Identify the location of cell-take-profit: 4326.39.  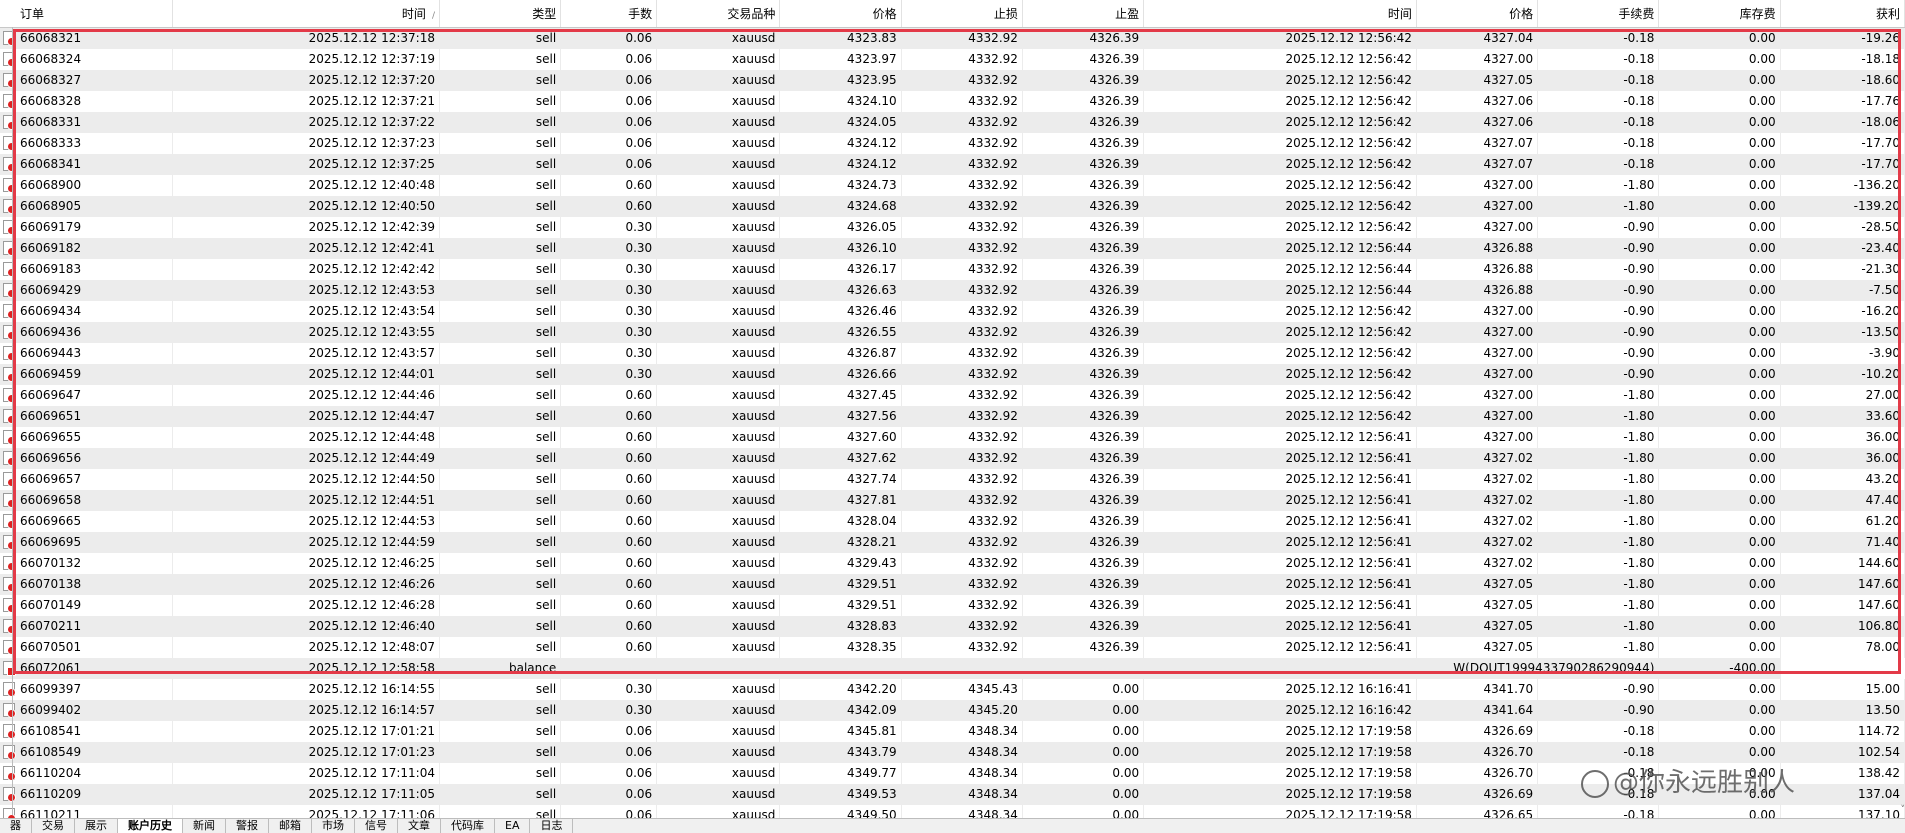
(1082, 353).